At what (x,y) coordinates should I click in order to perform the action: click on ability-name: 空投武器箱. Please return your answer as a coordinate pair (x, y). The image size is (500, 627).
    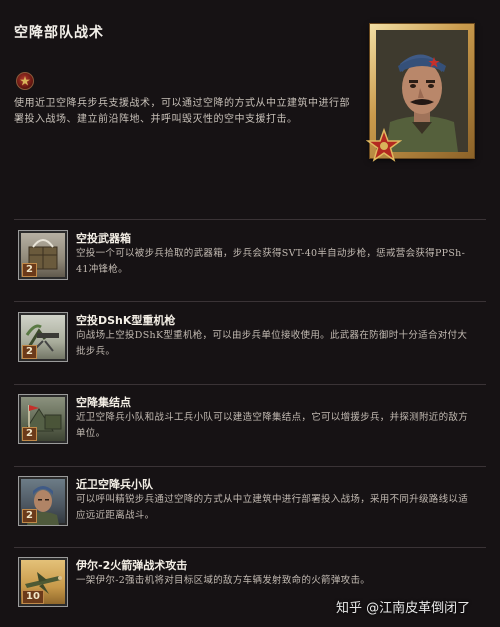
    Looking at the image, I should click on (103, 238).